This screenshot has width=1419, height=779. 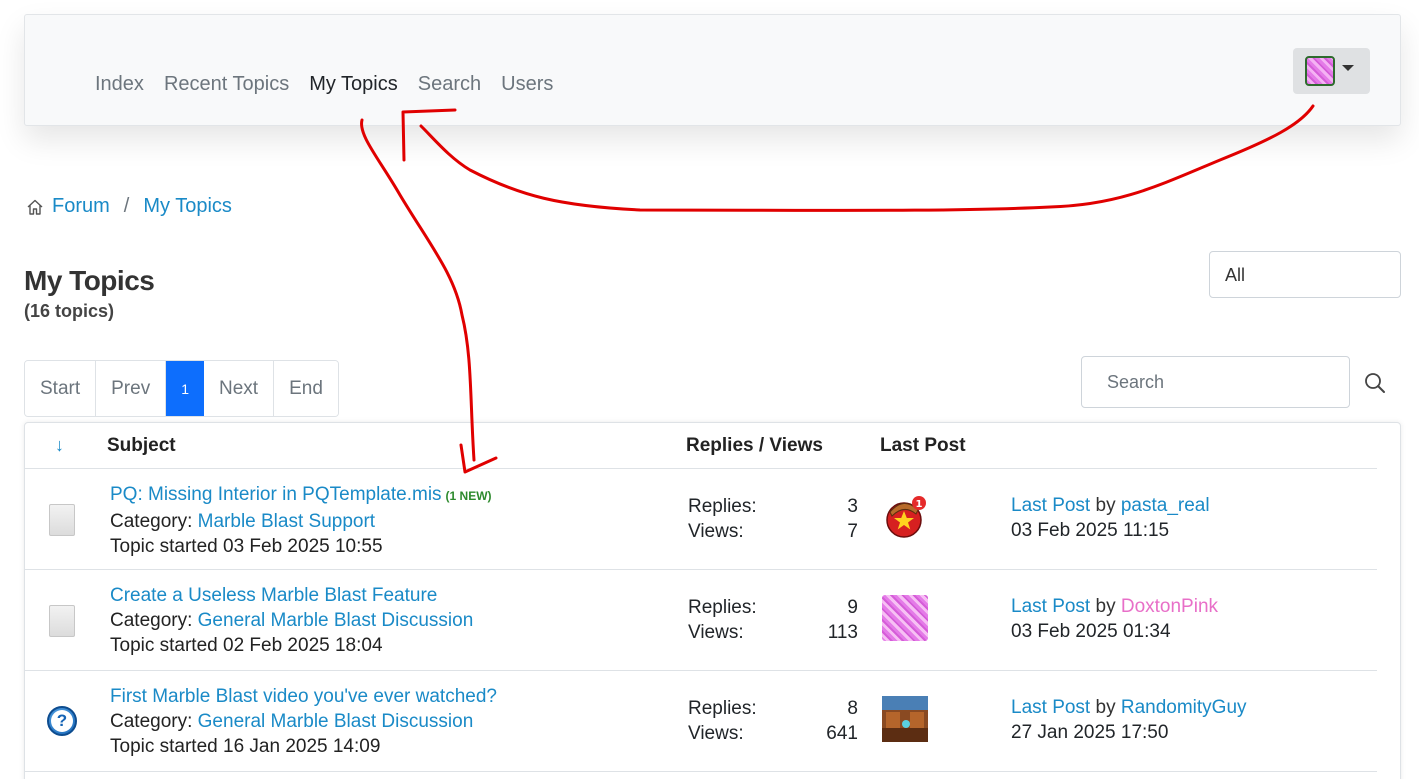 What do you see at coordinates (246, 546) in the screenshot?
I see `topic-started-date: Topic started 03 Feb 2025 10:55` at bounding box center [246, 546].